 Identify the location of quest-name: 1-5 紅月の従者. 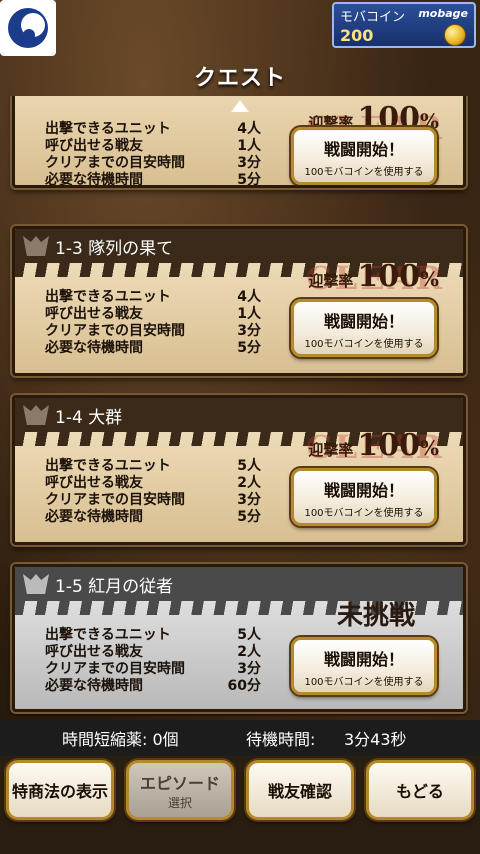
(114, 586).